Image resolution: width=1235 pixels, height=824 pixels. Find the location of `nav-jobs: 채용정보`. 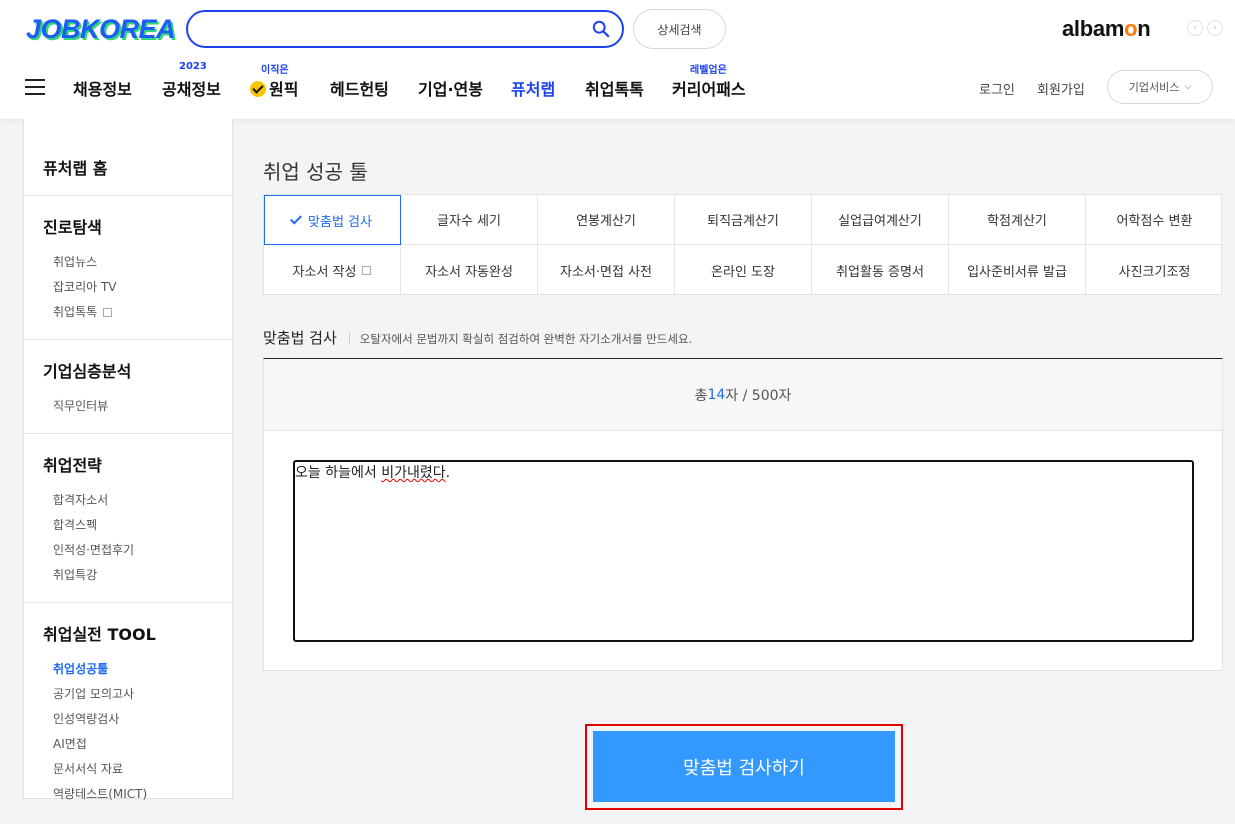

nav-jobs: 채용정보 is located at coordinates (102, 88).